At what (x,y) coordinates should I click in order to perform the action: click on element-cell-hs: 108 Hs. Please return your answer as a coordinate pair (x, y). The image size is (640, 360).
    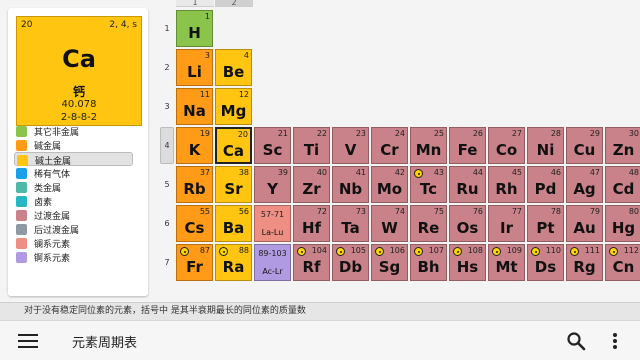
    Looking at the image, I should click on (467, 262).